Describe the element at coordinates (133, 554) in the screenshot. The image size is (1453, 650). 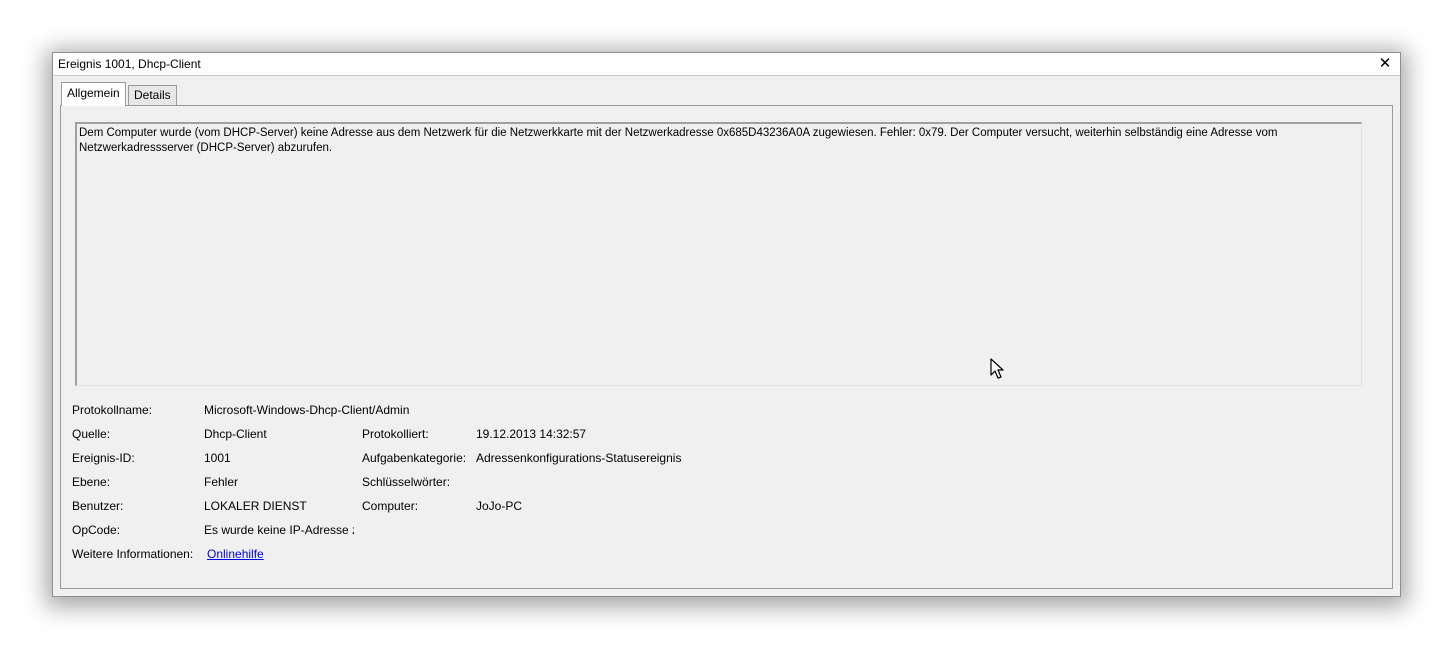
I see `label-weitere-informationen: Weitere Informationen:` at that location.